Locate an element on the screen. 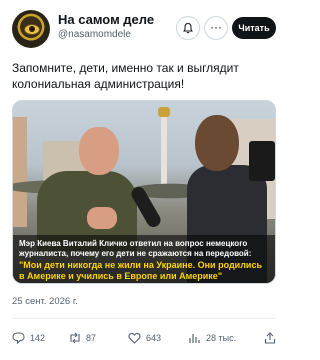  views-icon is located at coordinates (194, 338).